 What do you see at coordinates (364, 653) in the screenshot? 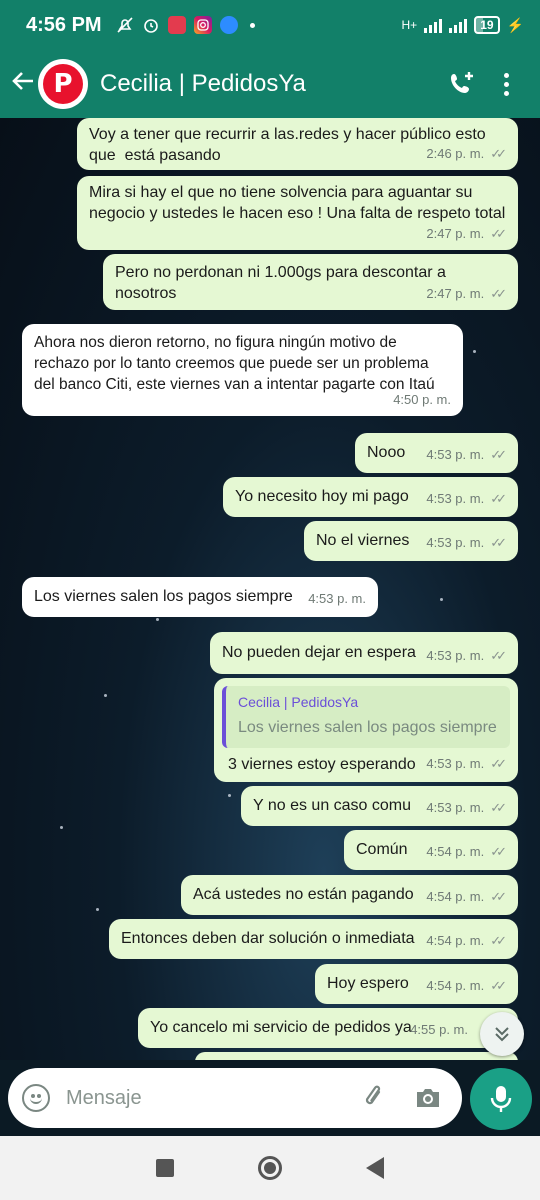
I see `message-outgoing: No pueden dejar en espera 4:53 p. m. ✓✓` at bounding box center [364, 653].